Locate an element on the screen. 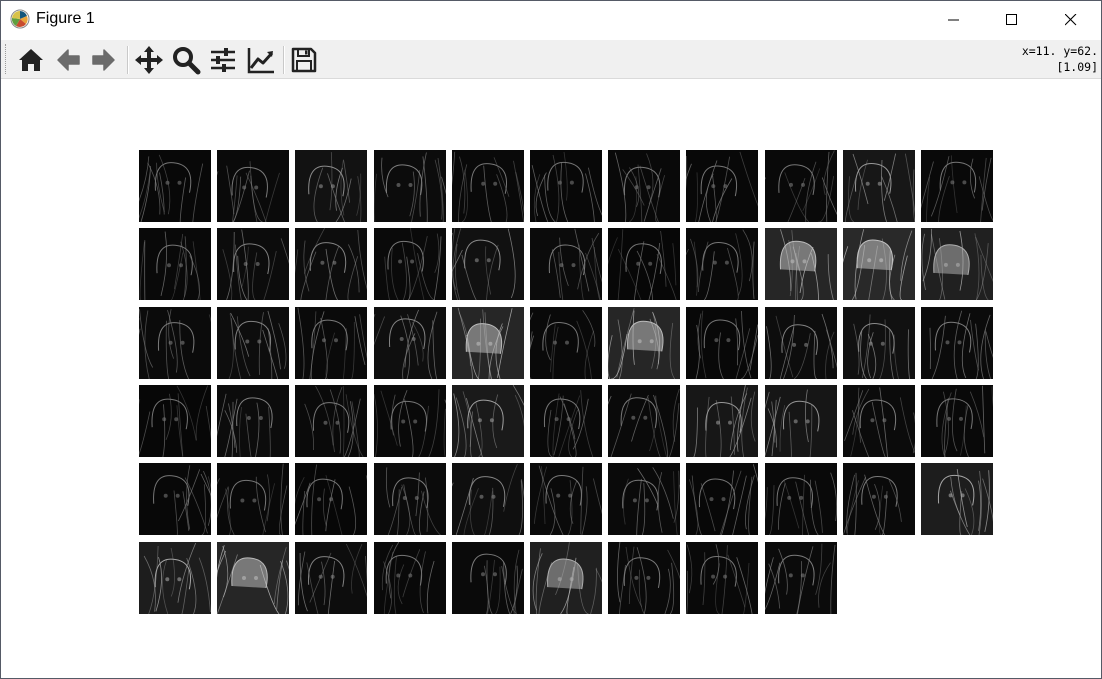 This screenshot has width=1102, height=679. title-bar: Figure 1 is located at coordinates (551, 20).